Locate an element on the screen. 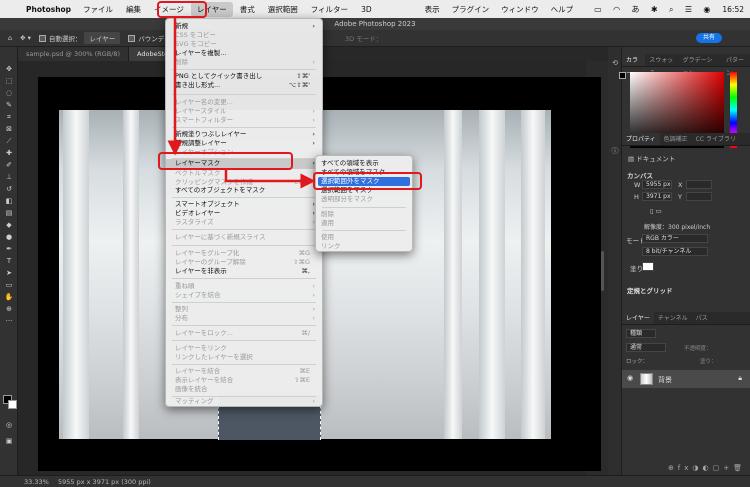 The width and height of the screenshot is (750, 487). menu-item-new: 新規 › is located at coordinates (245, 26).